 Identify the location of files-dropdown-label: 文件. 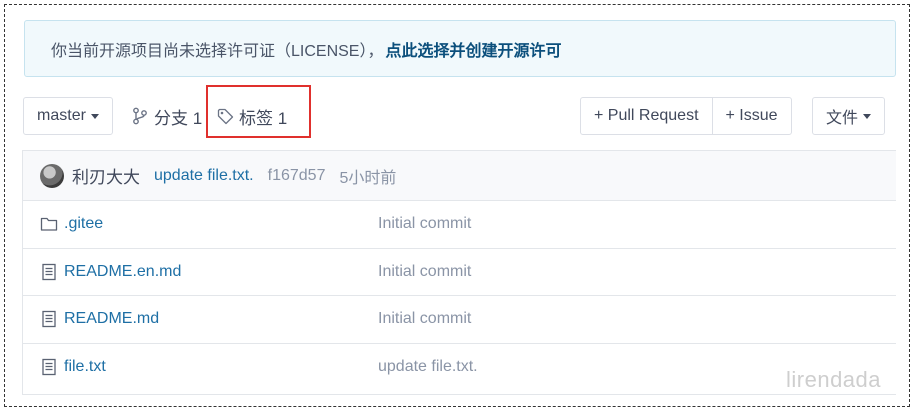
(841, 118).